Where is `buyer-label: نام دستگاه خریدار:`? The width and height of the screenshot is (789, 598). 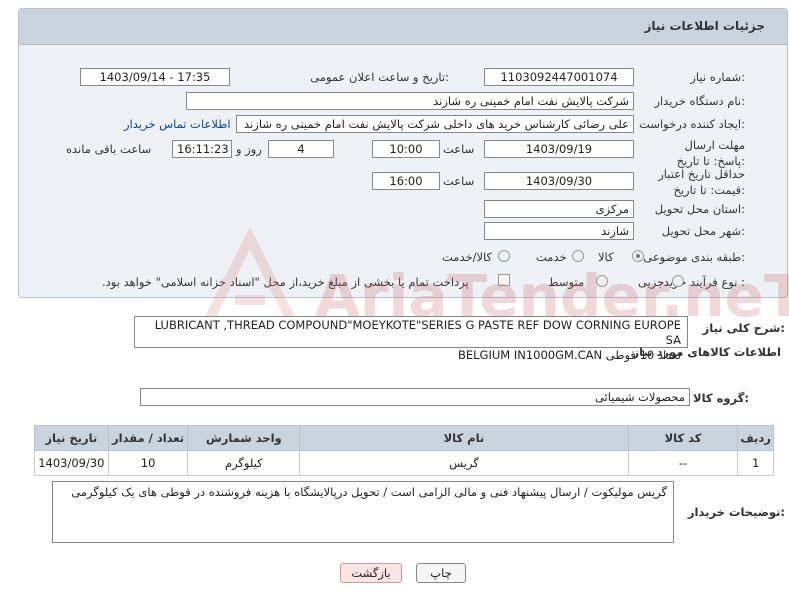
buyer-label: نام دستگاه خریدار: is located at coordinates (699, 101).